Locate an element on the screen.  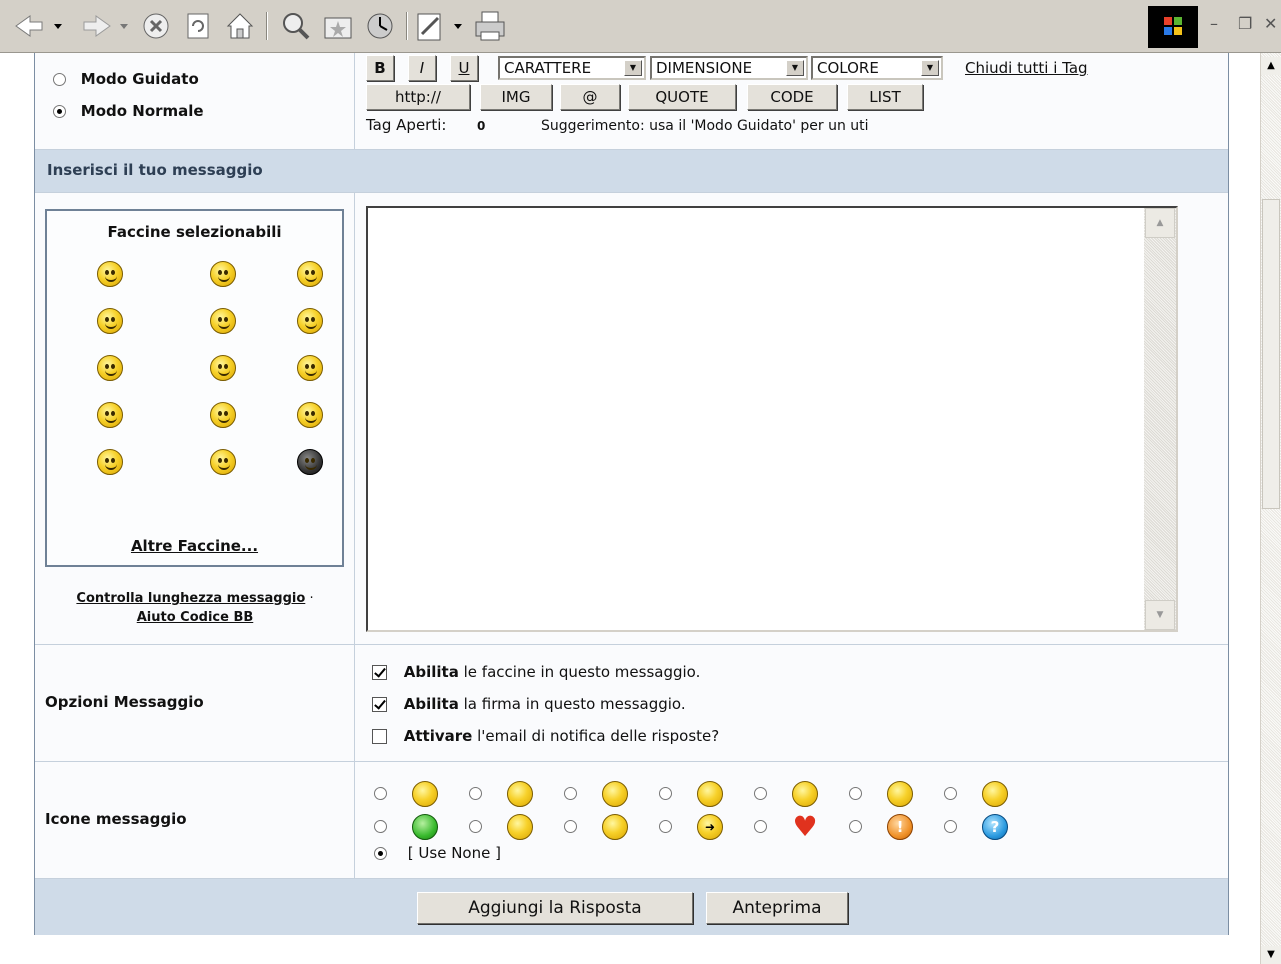
actions-row: Aggiungi la Risposta Anteprima is located at coordinates (631, 907).